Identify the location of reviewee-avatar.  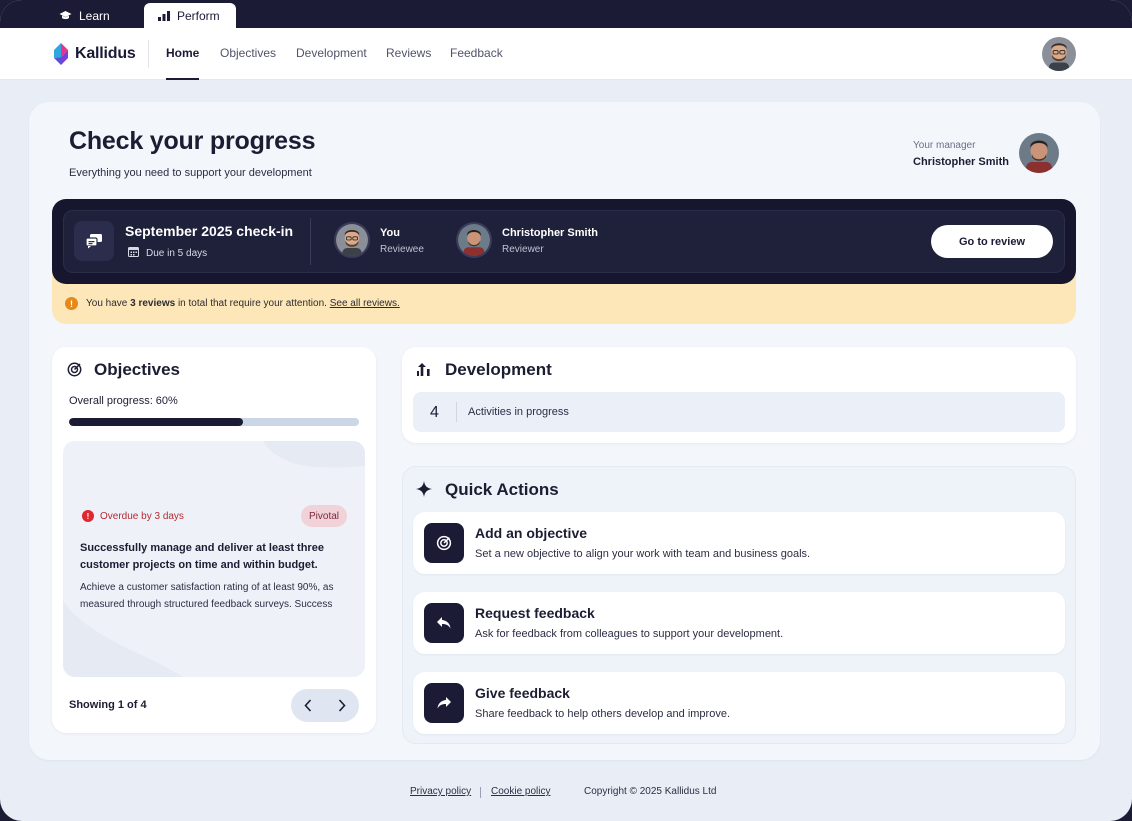
(352, 240).